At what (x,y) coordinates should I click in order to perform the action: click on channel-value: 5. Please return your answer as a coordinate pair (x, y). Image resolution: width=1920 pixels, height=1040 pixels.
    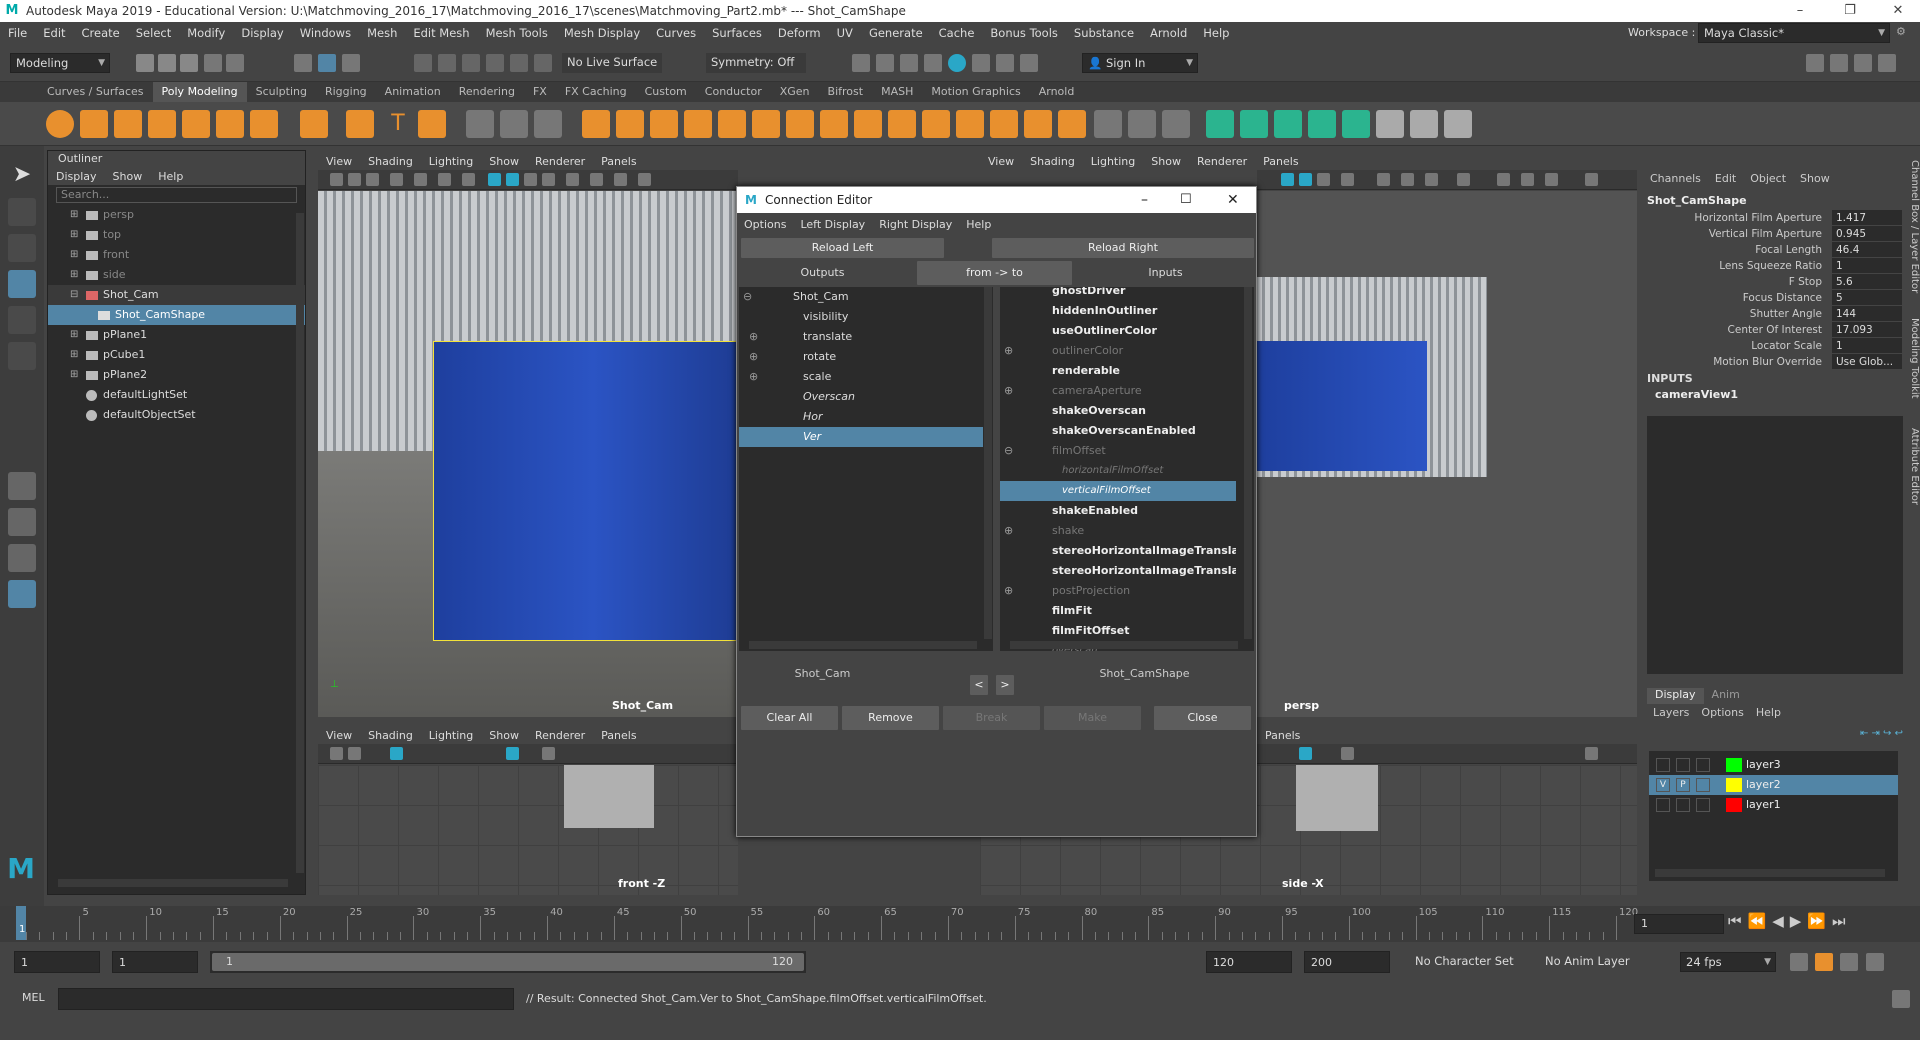
    Looking at the image, I should click on (1867, 297).